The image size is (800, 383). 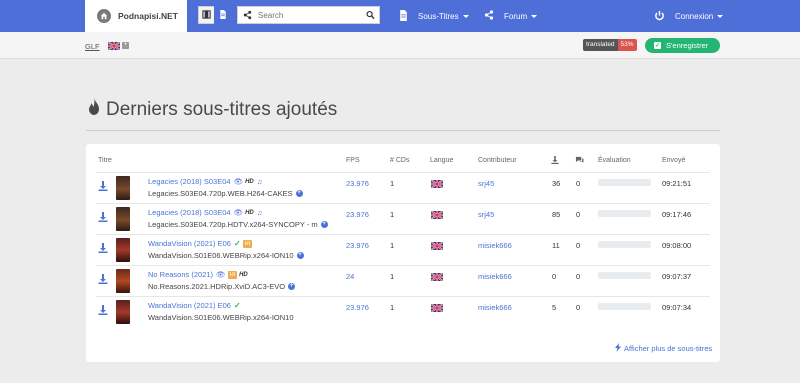 I want to click on subtitle-title: No Reasons (2021), so click(x=181, y=274).